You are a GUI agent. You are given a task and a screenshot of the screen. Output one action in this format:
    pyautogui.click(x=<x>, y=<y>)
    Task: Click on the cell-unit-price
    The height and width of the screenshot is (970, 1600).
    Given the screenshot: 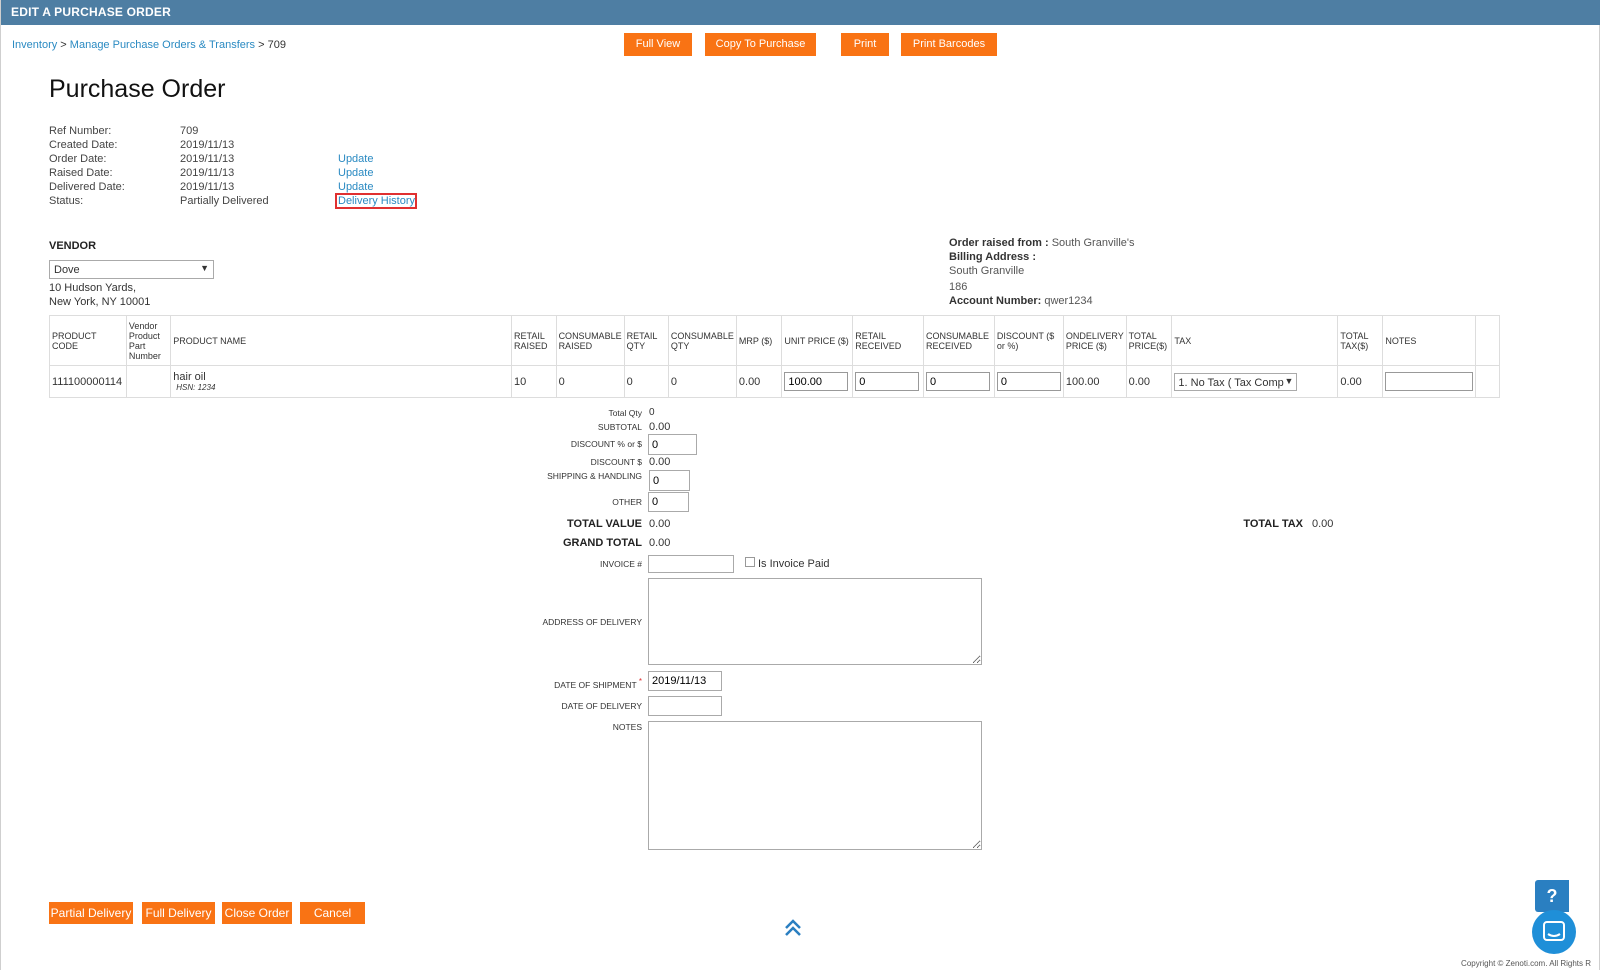 What is the action you would take?
    pyautogui.click(x=817, y=381)
    